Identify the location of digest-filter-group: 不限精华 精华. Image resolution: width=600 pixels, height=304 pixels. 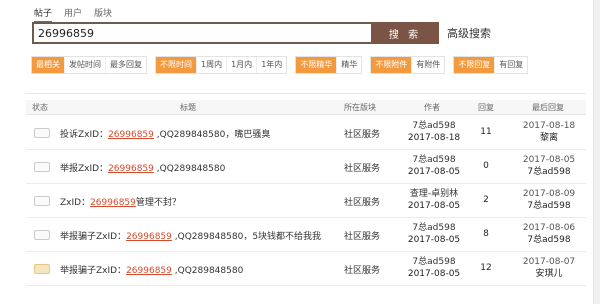
(329, 65).